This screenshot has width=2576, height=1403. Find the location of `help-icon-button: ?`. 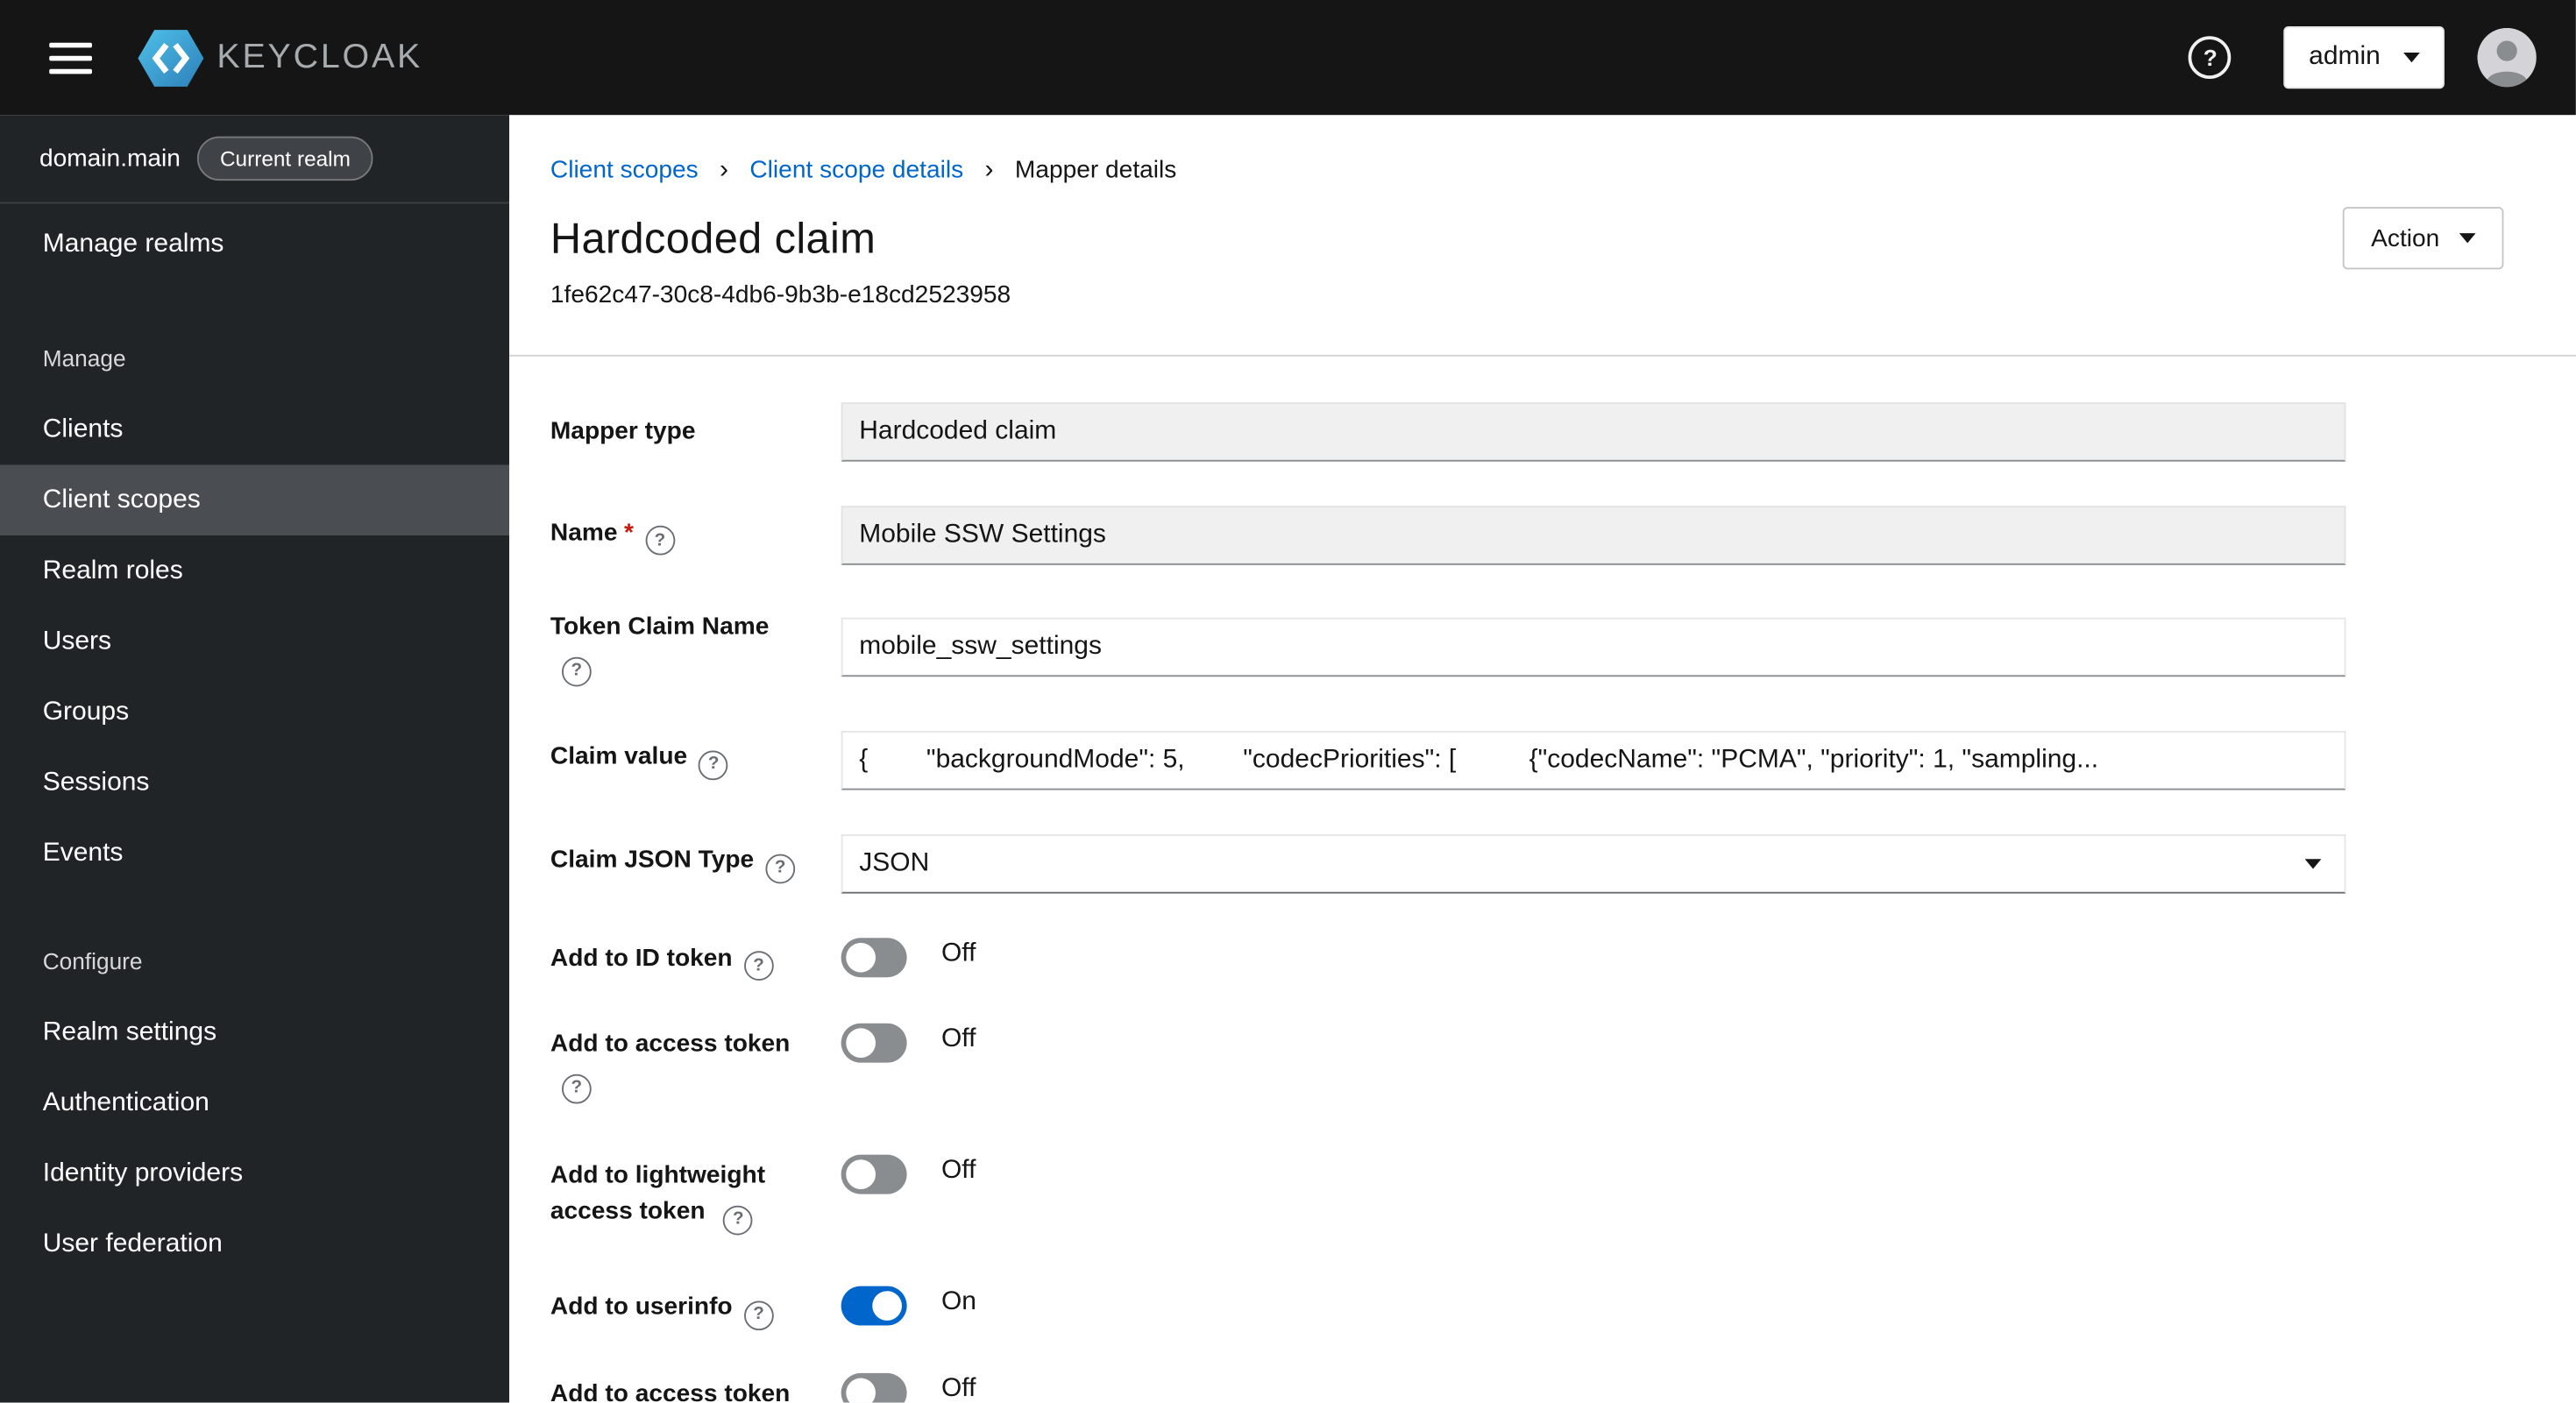

help-icon-button: ? is located at coordinates (2210, 57).